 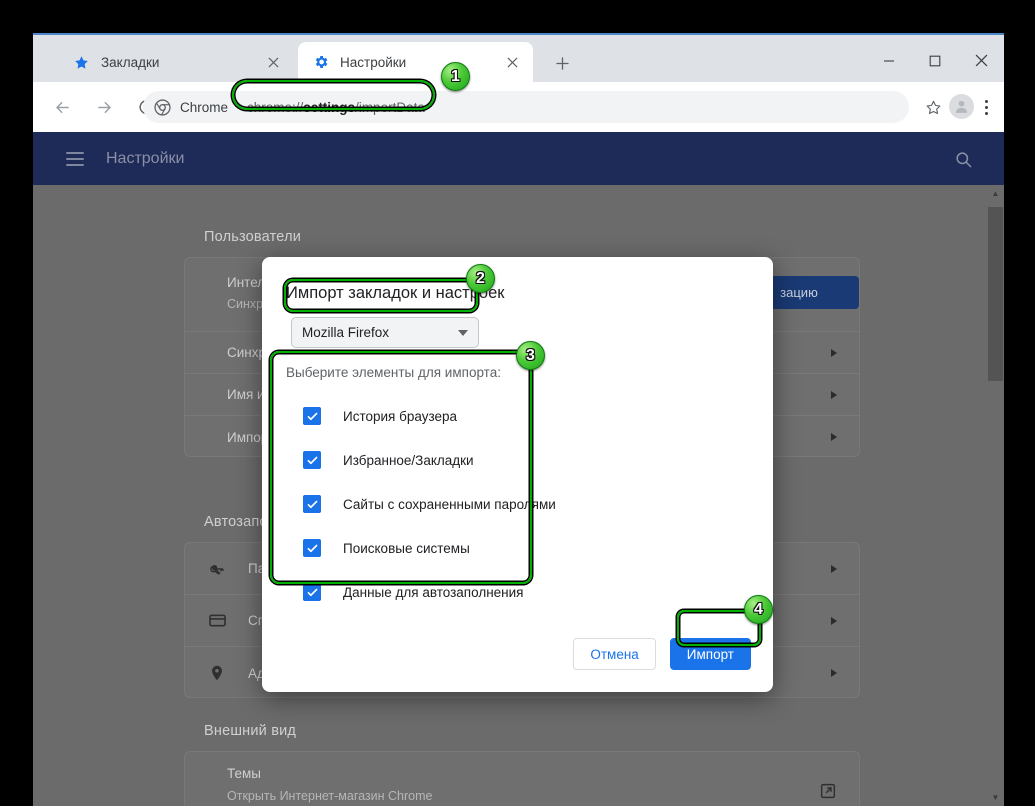 I want to click on gear-icon, so click(x=320, y=62).